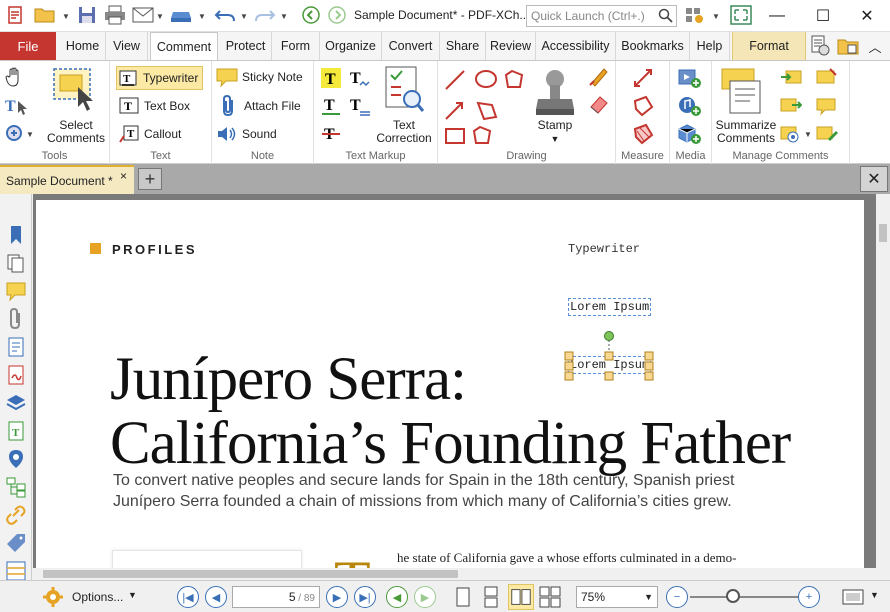 This screenshot has width=890, height=612. Describe the element at coordinates (16, 347) in the screenshot. I see `content-pane-icon` at that location.